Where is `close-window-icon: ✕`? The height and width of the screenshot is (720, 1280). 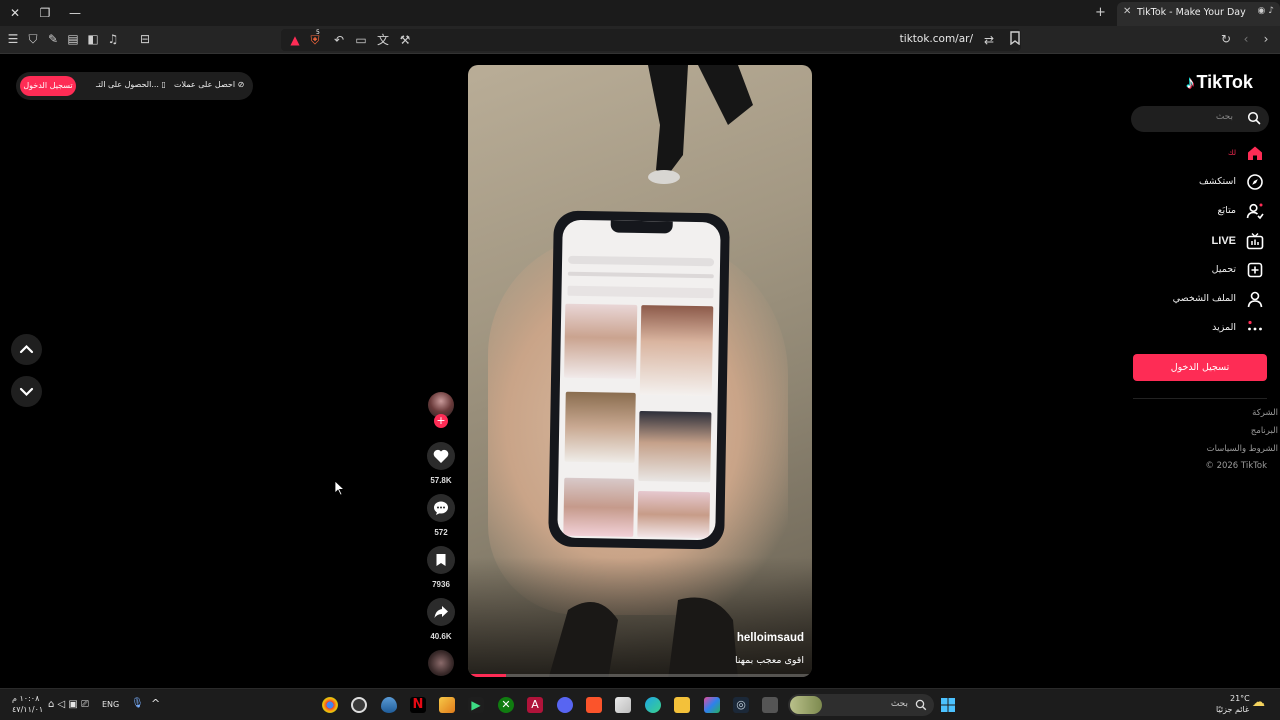 close-window-icon: ✕ is located at coordinates (15, 13).